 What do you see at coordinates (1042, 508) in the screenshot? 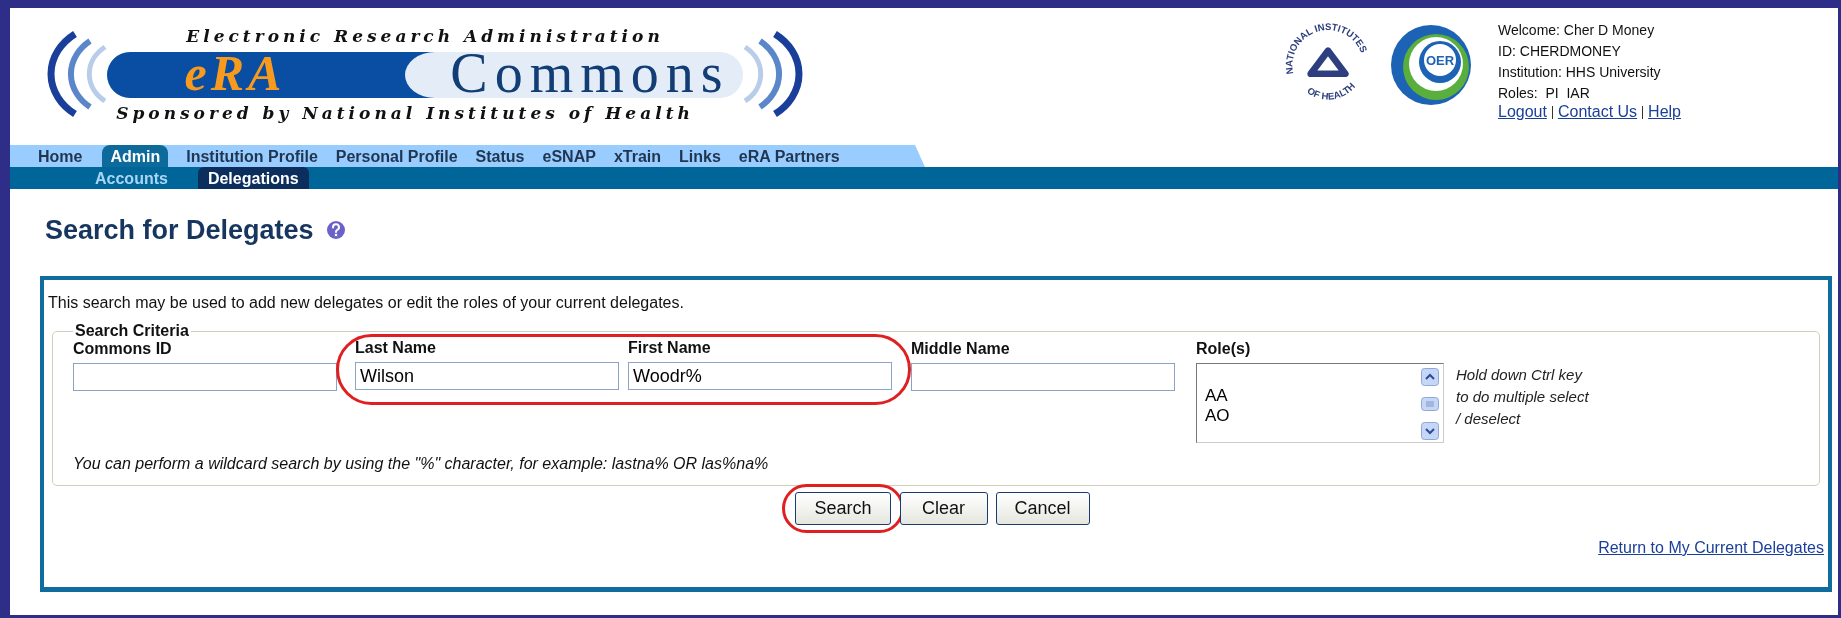
I see `form-button: Cancel` at bounding box center [1042, 508].